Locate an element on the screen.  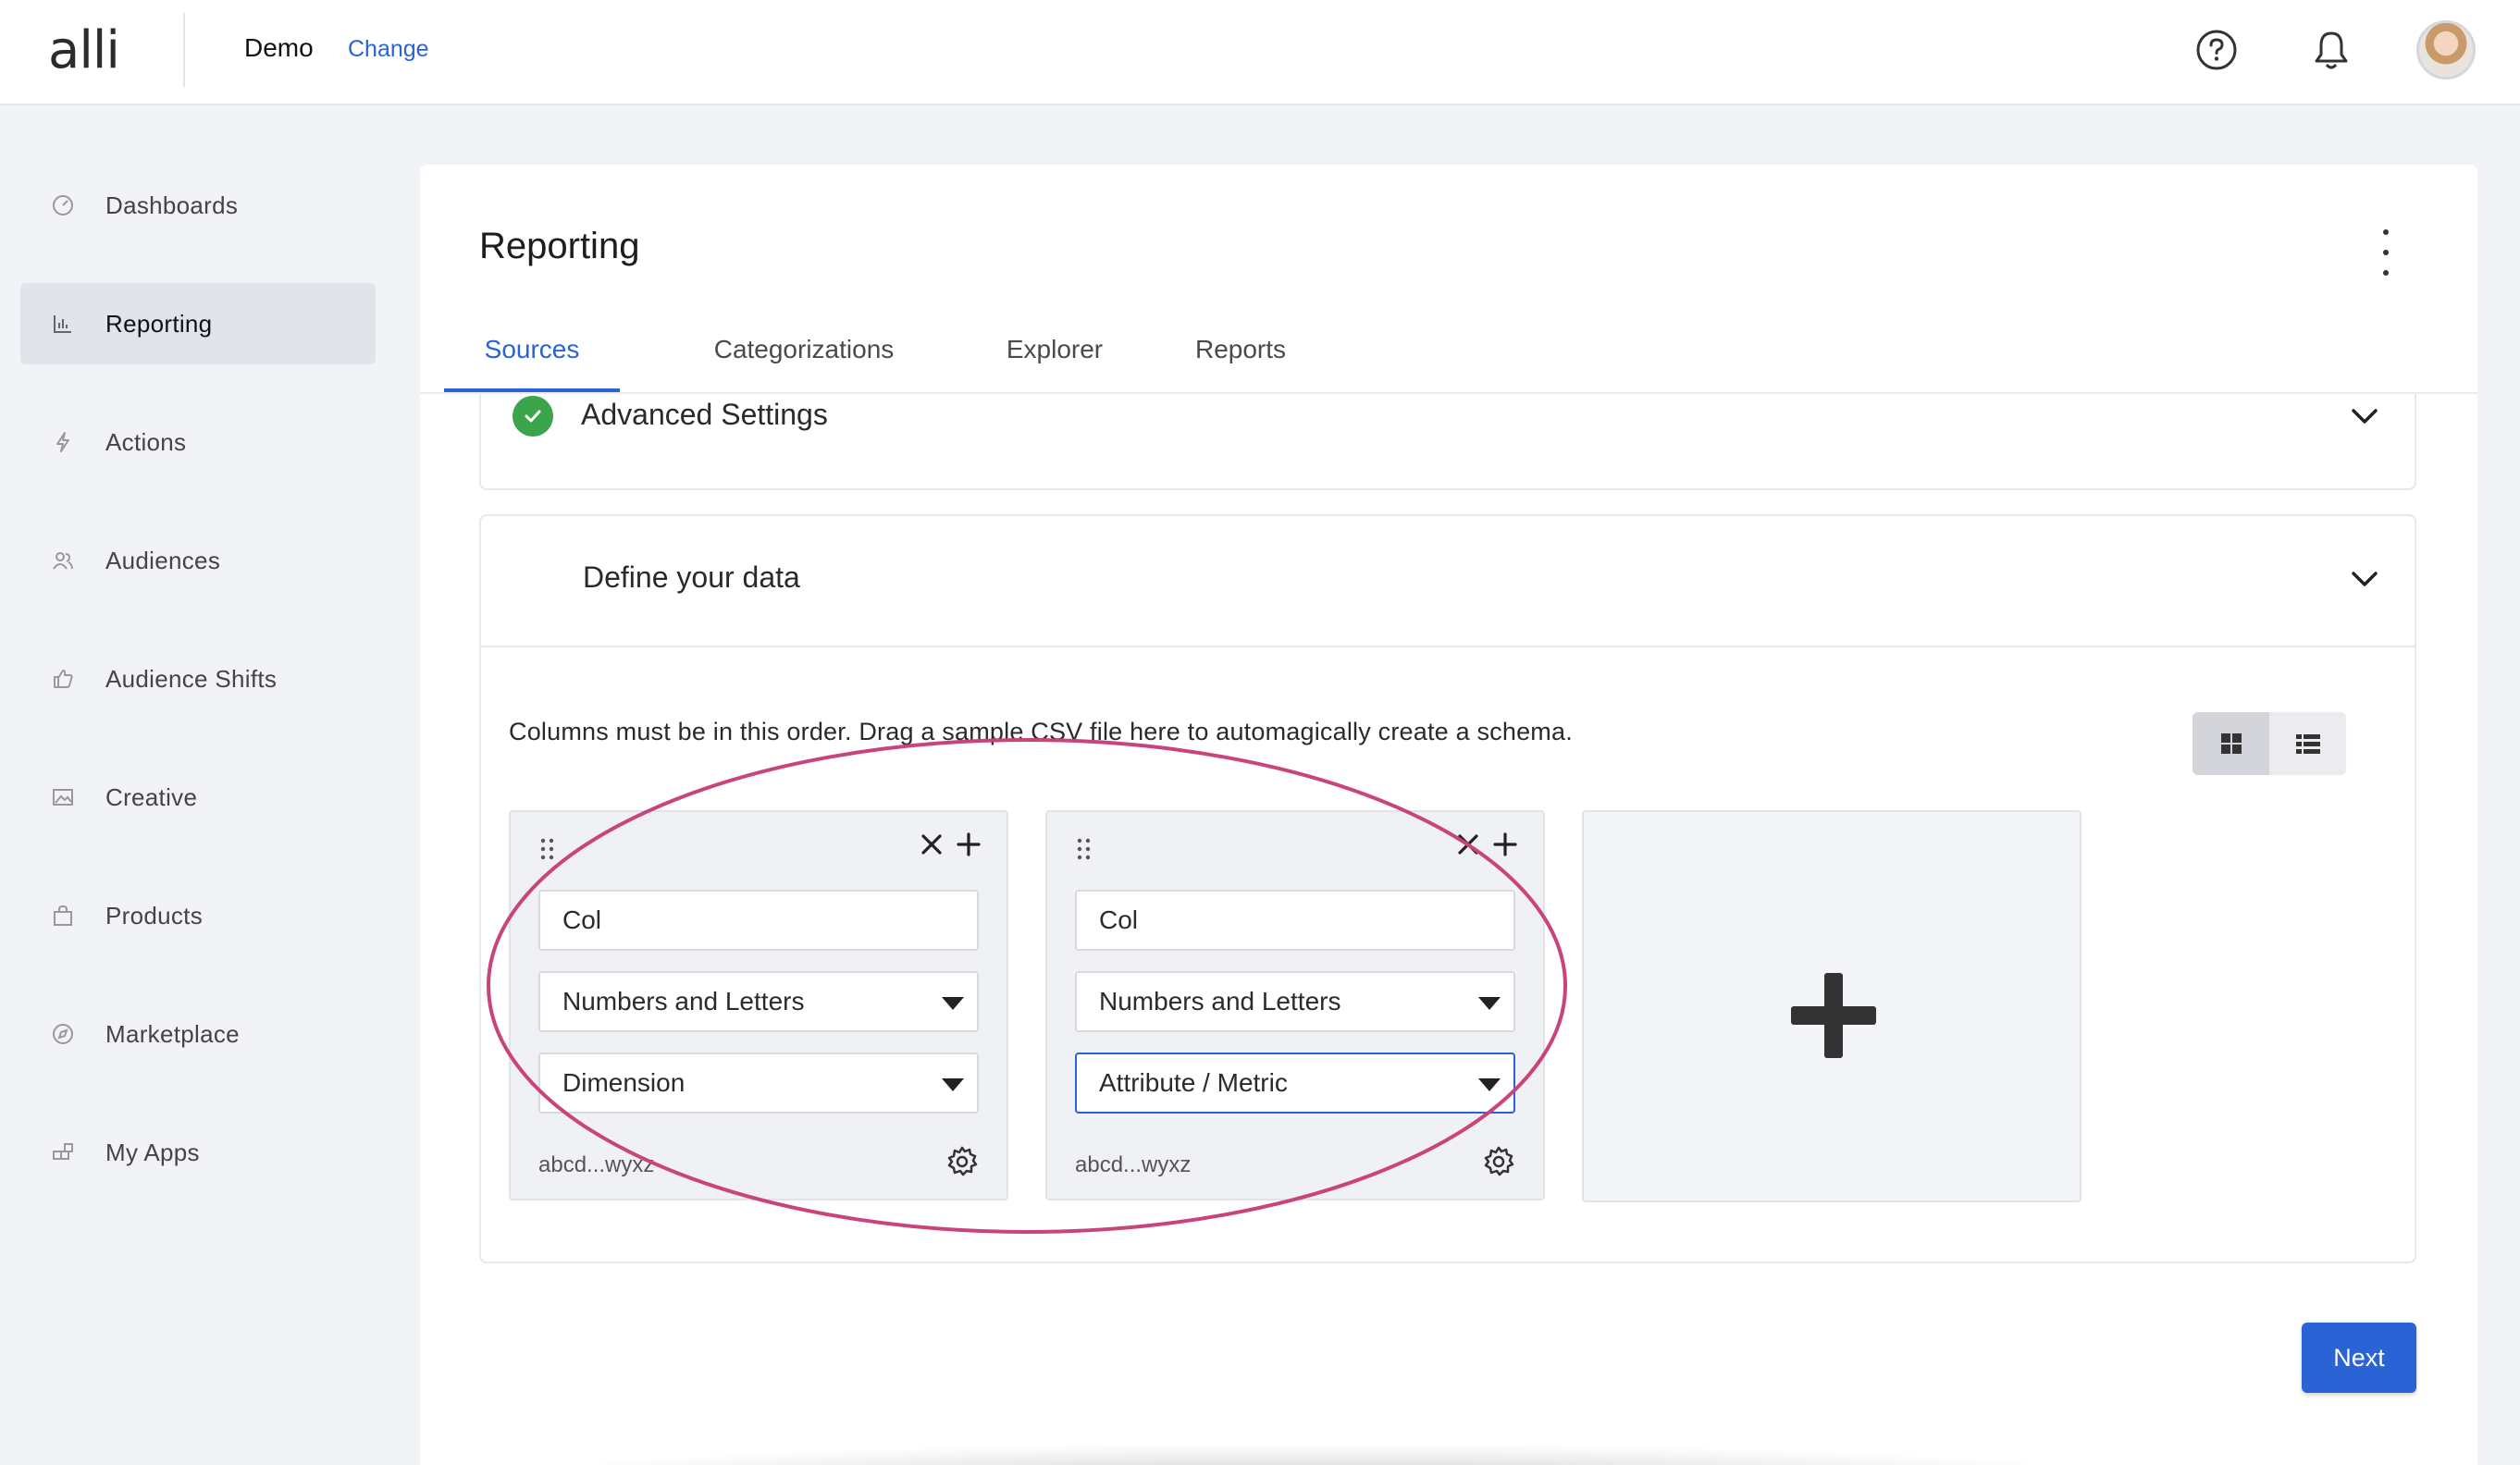
sidebar-item-label: Dashboards is located at coordinates (172, 205).